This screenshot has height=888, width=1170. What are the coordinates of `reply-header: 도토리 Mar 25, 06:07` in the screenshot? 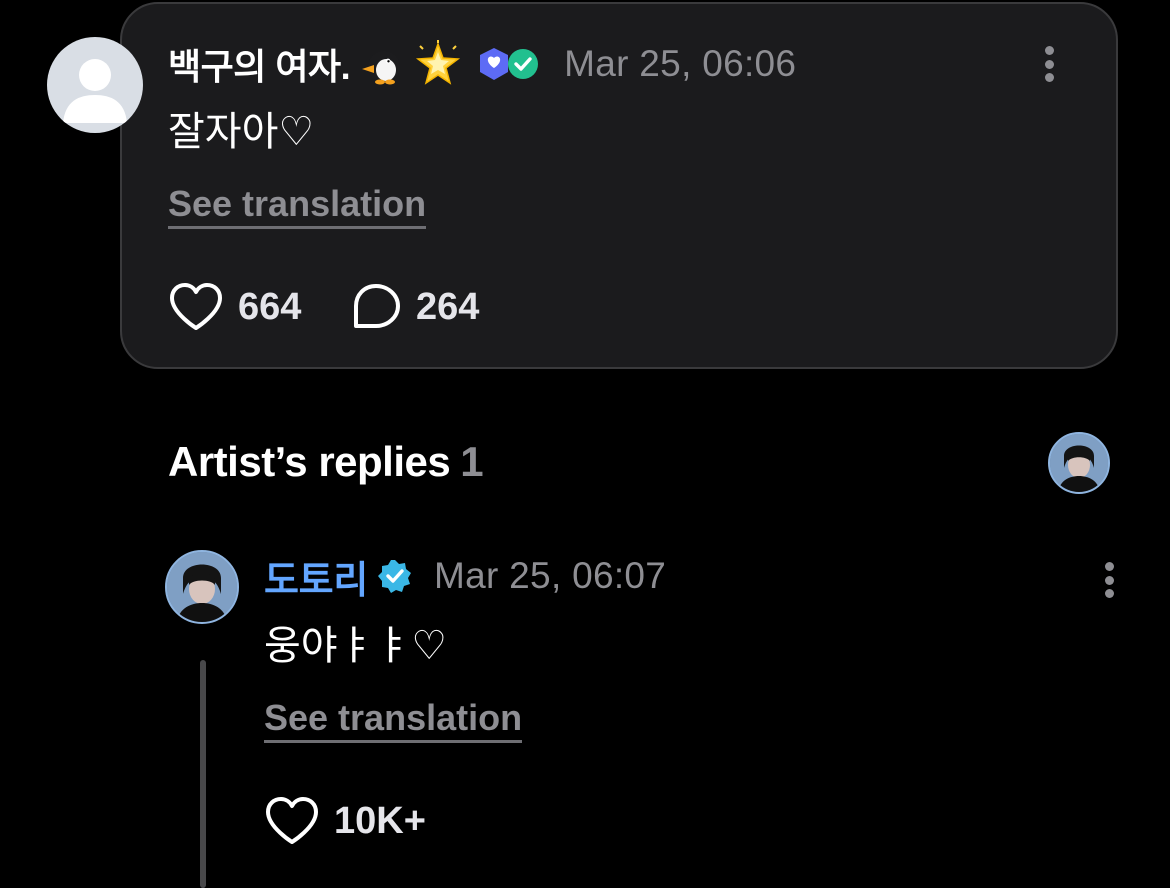 It's located at (465, 576).